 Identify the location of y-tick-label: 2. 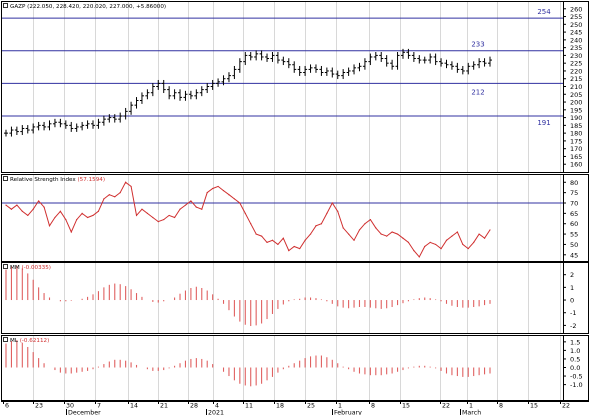
(572, 275).